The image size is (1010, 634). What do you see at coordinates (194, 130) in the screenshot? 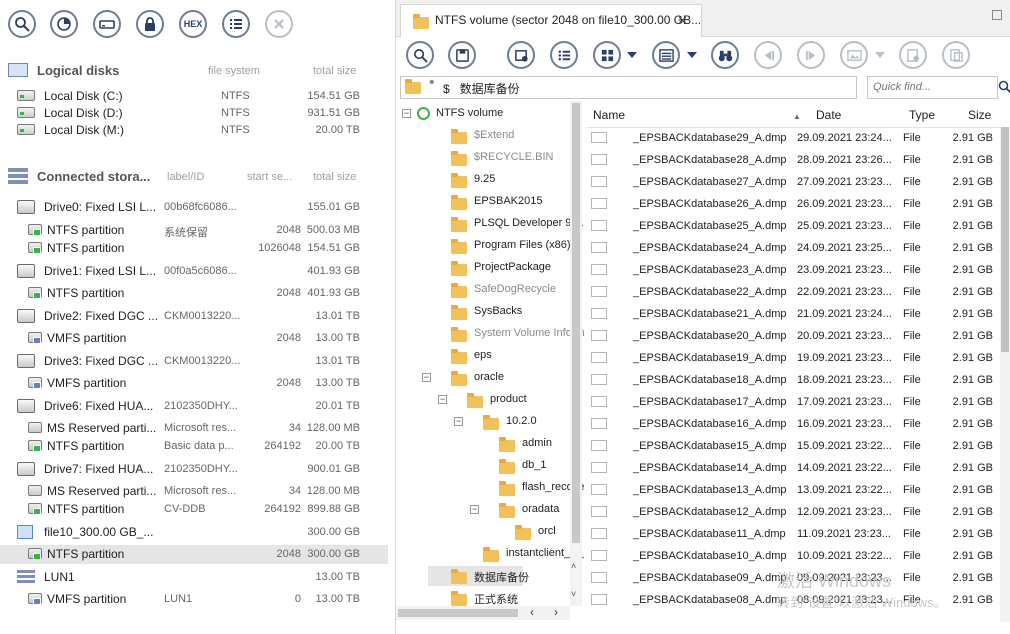
I see `logical-disk-item: Local Disk (M:) NTFS 20.00 TB` at bounding box center [194, 130].